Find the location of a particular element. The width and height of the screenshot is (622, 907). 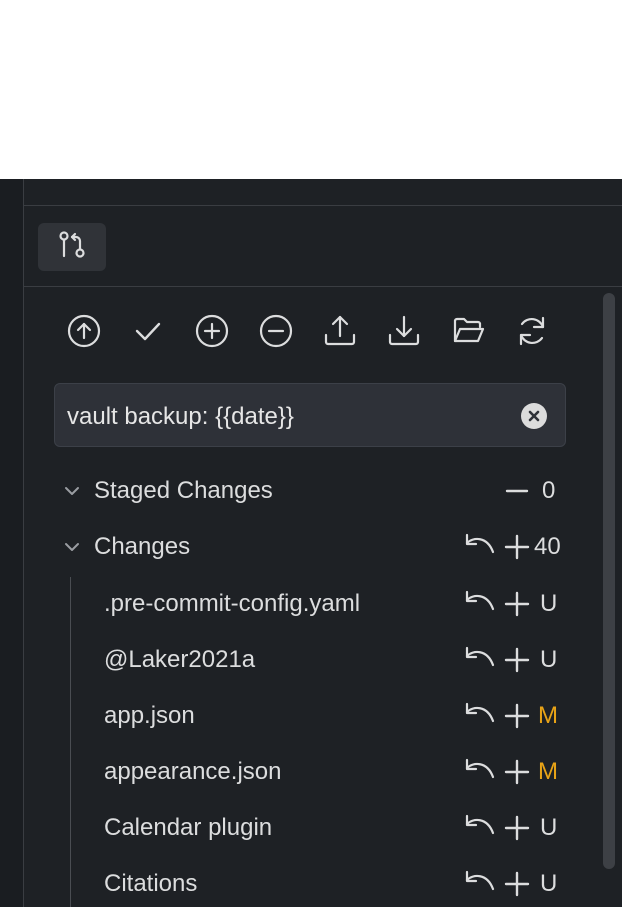

staged-changes-header: Staged Changes 0 is located at coordinates (314, 491).